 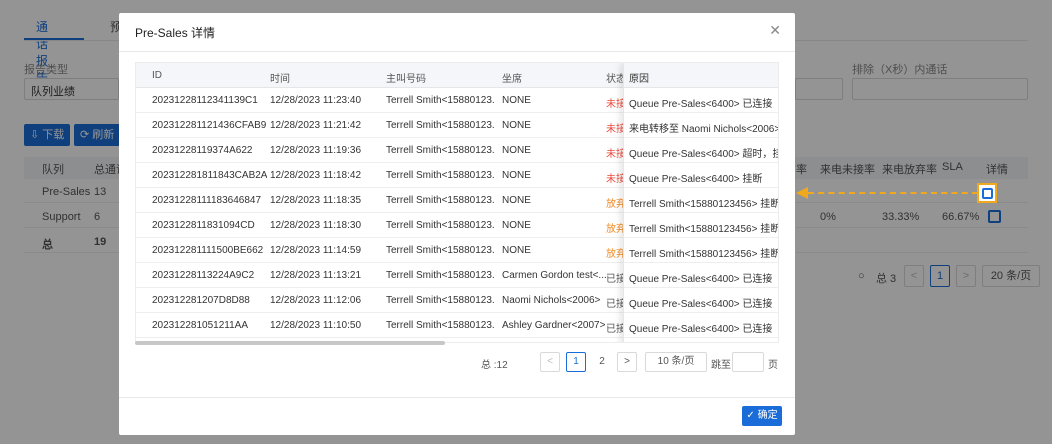 I want to click on cell-time: 12/28/2023 11:18:30, so click(x=316, y=225).